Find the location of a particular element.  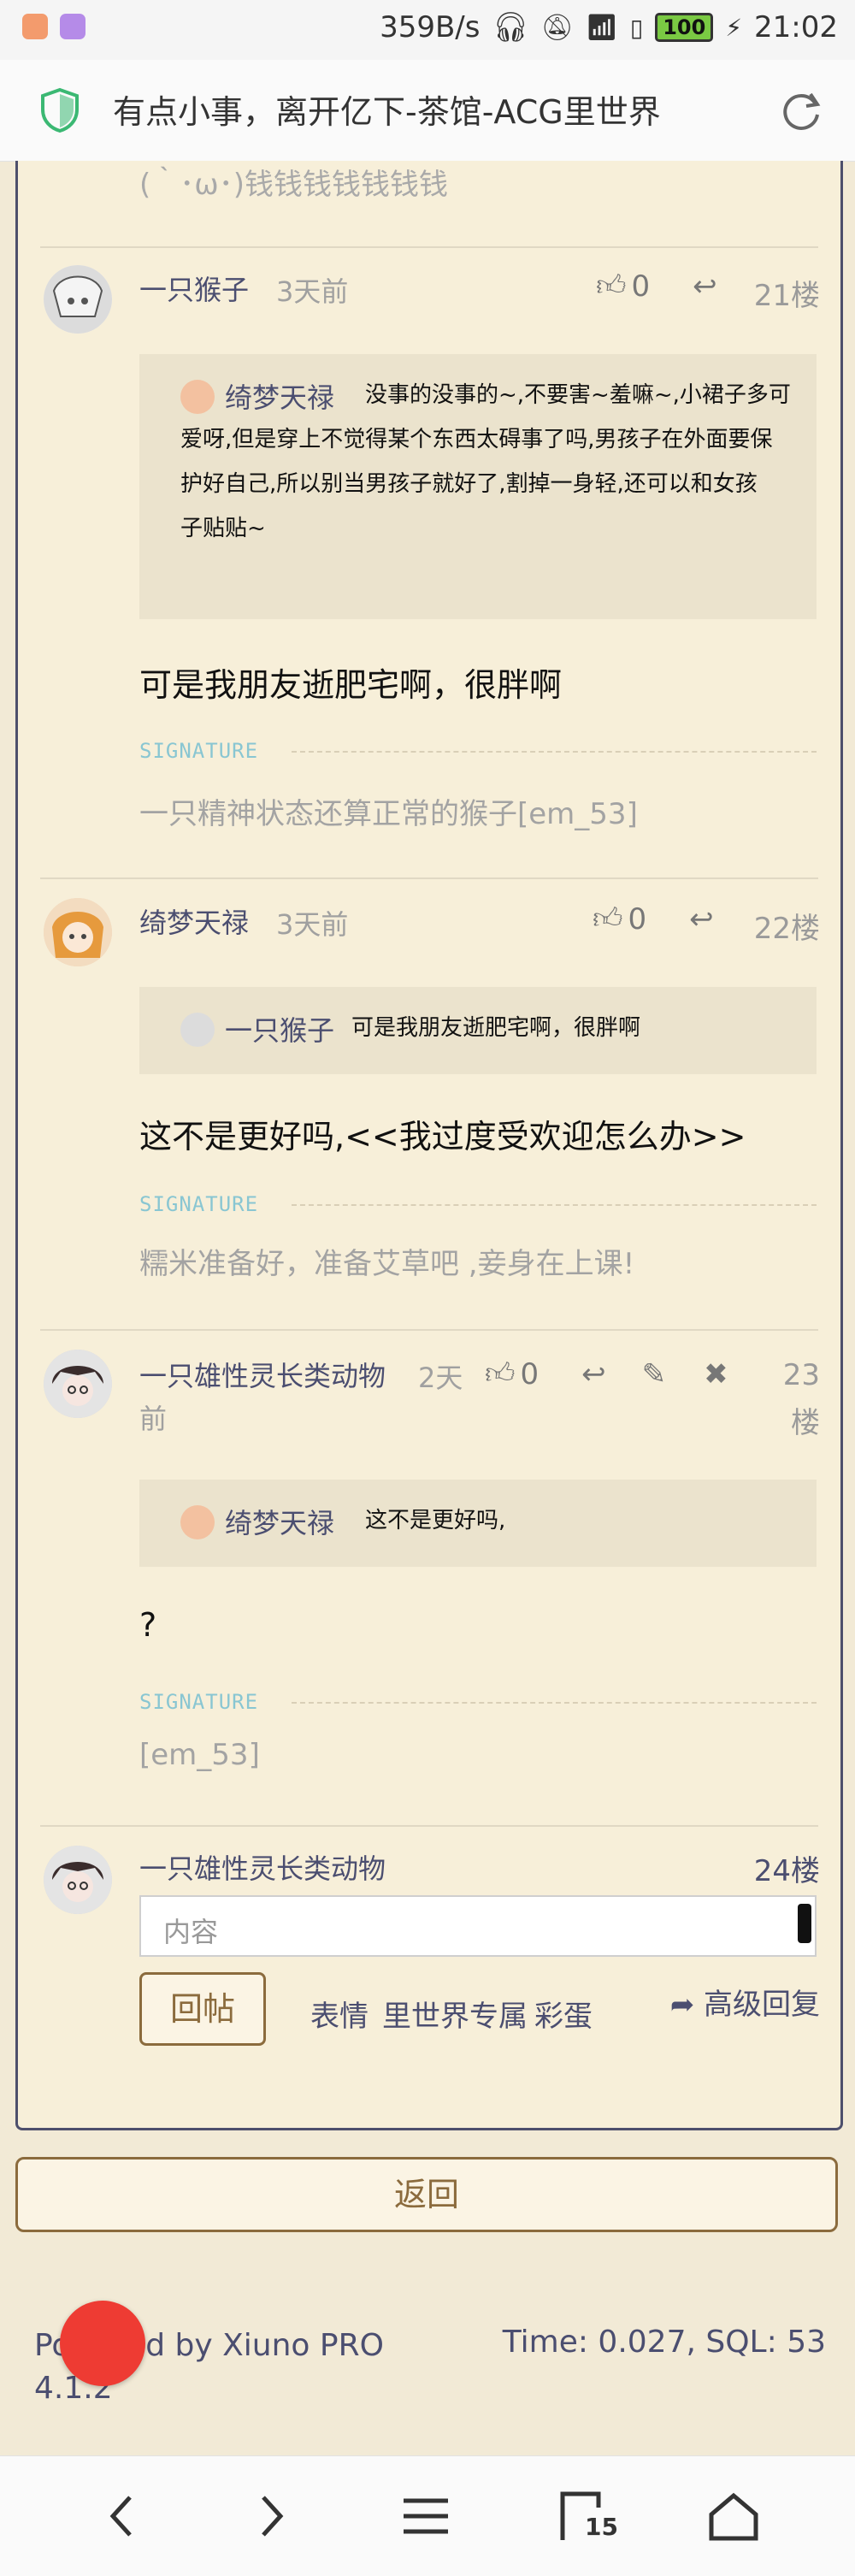

quote-text-line: 护好自己,所以别当男孩子就好了,割掉一身轻,还可以和女孩 is located at coordinates (469, 484).